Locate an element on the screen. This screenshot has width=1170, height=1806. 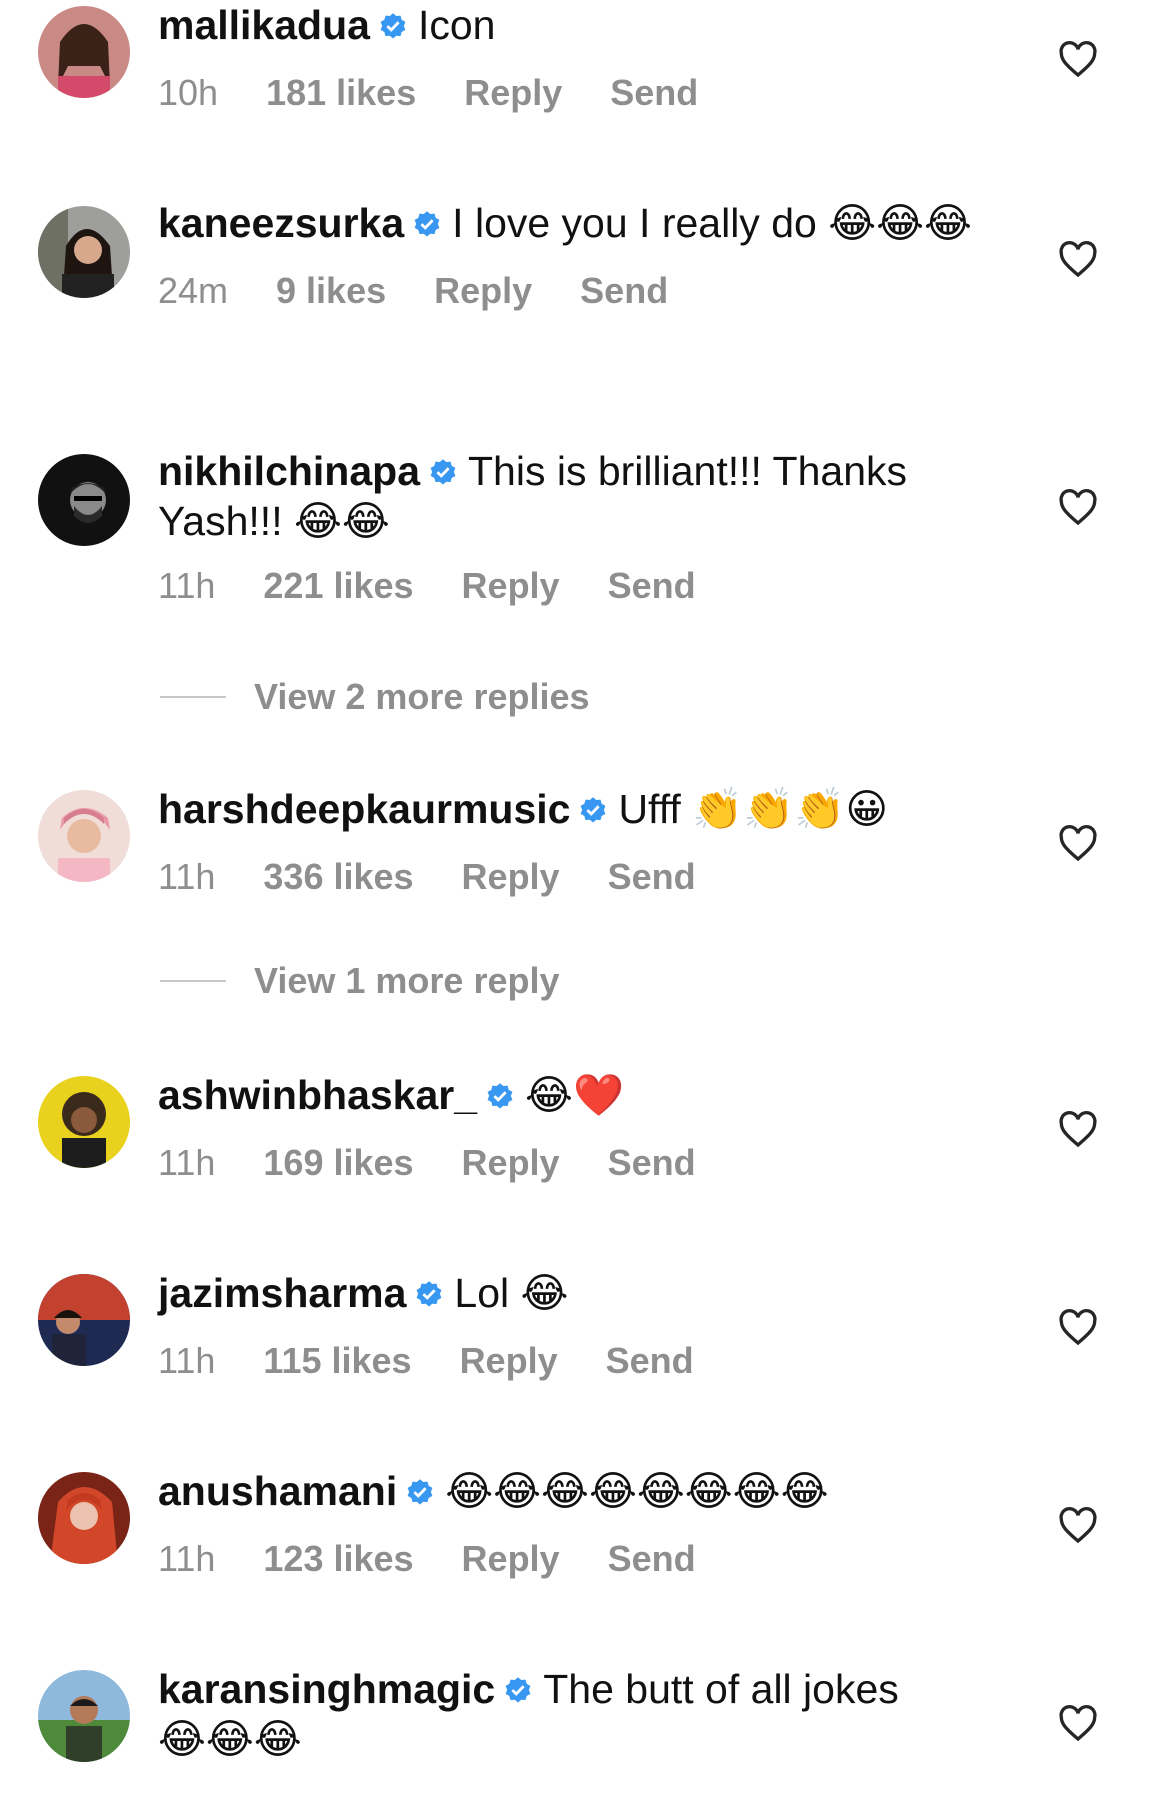
comment-text: anushamani 😂😂😂😂😂😂😂😂 is located at coordinates (573, 1493).